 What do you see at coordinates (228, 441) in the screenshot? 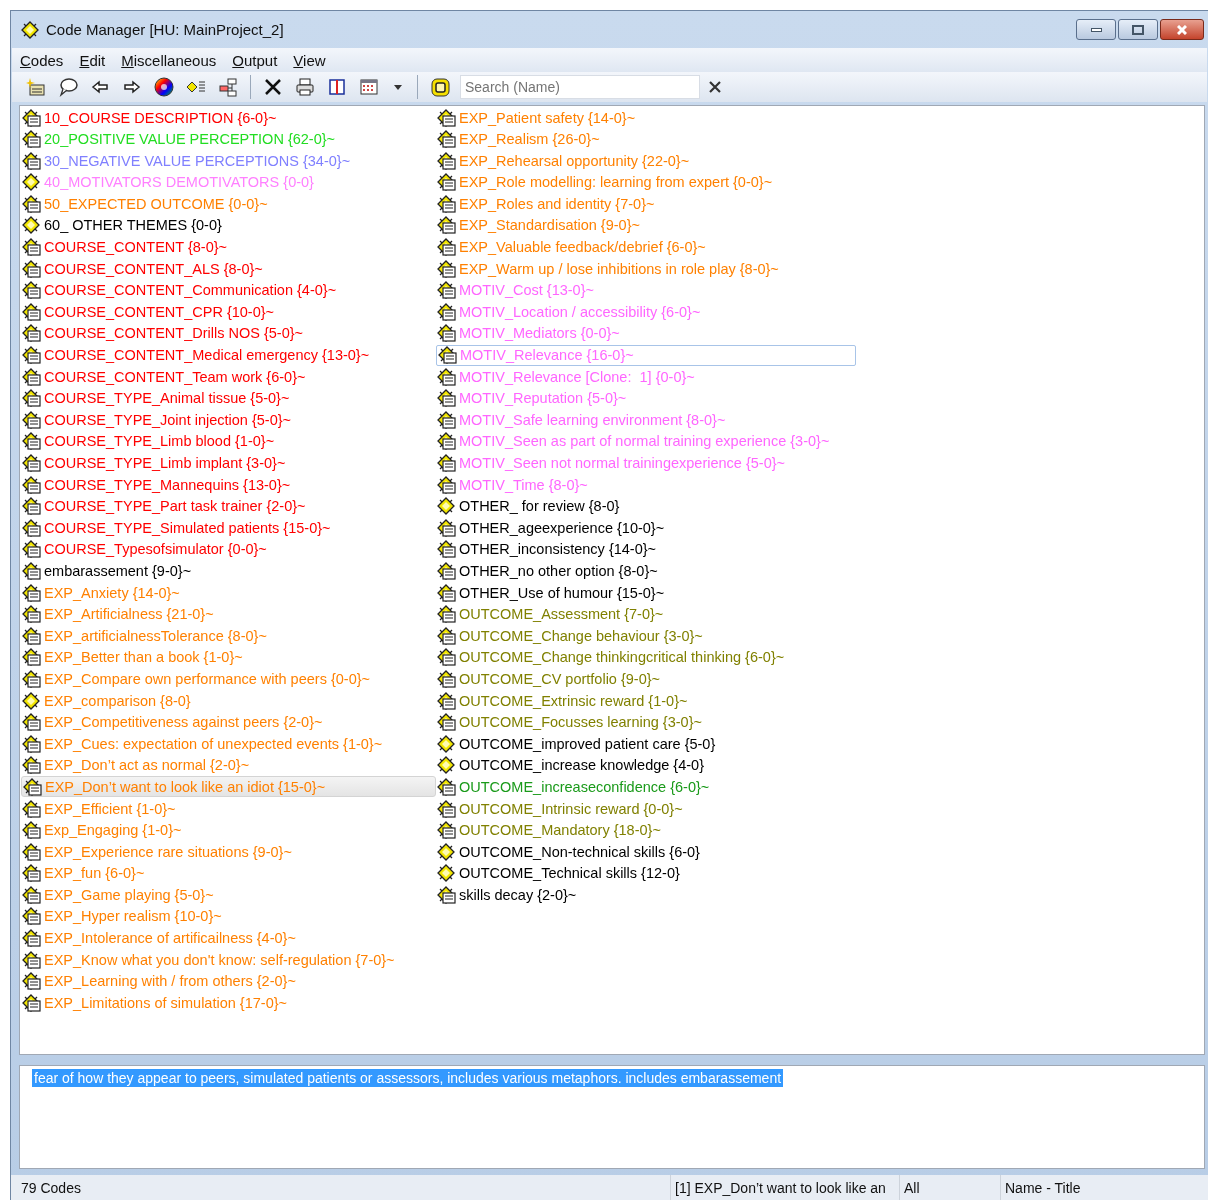
I see `code-item: COURSE_TYPE_Limb blood {1-0}~` at bounding box center [228, 441].